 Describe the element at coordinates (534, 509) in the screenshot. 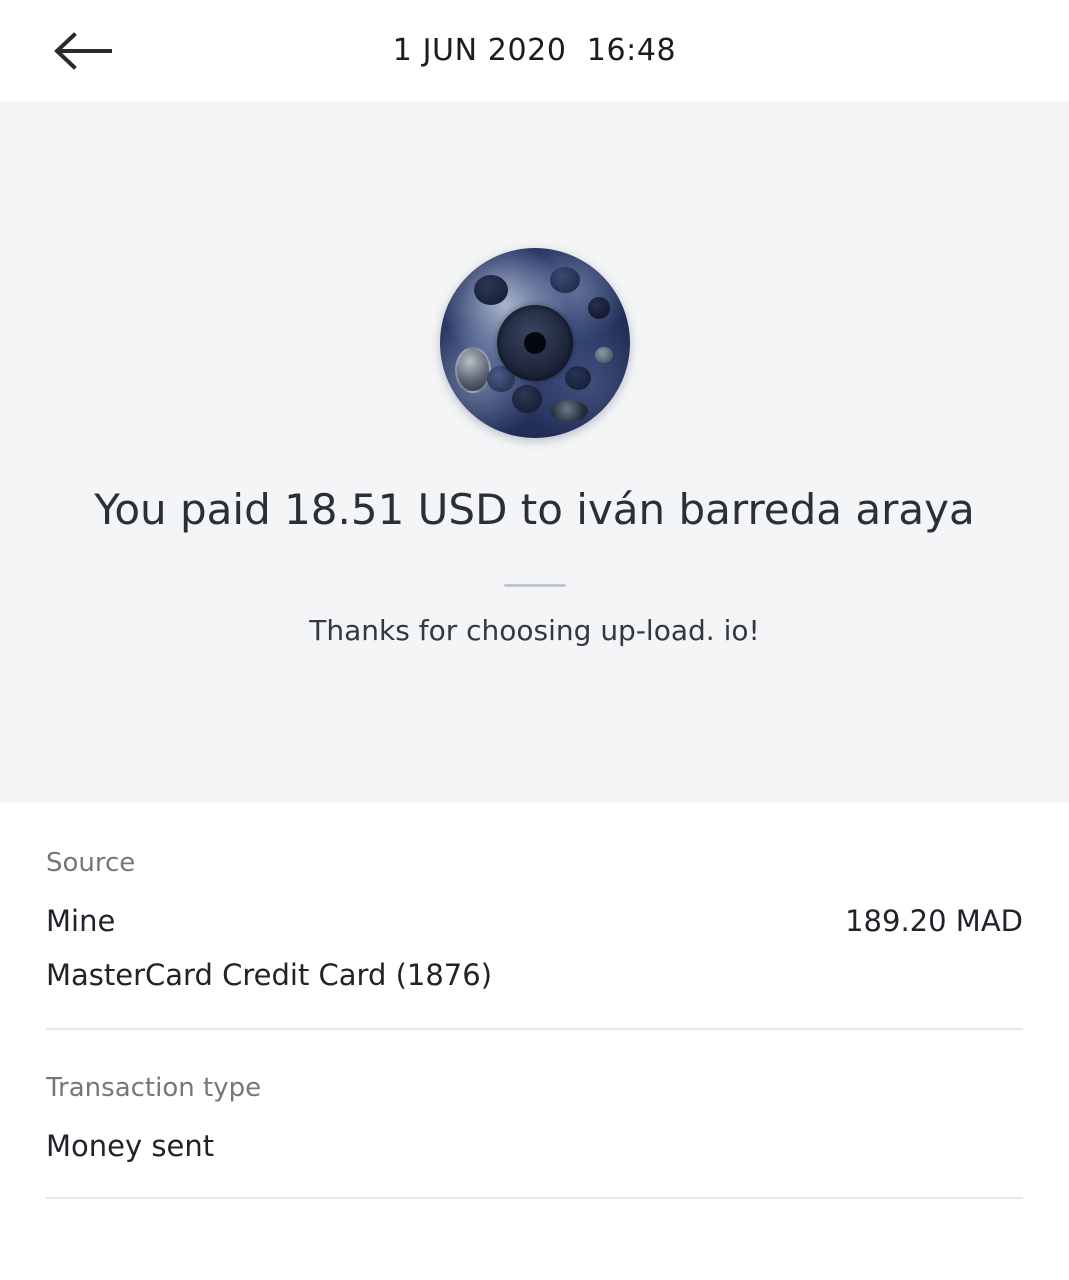

I see `transaction-headline: You paid 18.51 USD to iván barreda araya` at that location.